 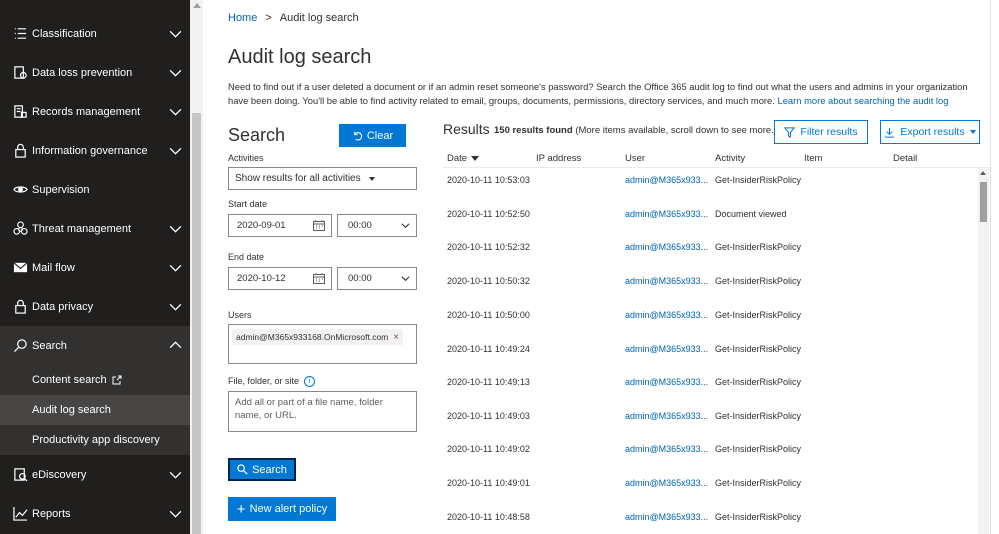 What do you see at coordinates (95, 345) in the screenshot?
I see `sidebar-item-search: Search` at bounding box center [95, 345].